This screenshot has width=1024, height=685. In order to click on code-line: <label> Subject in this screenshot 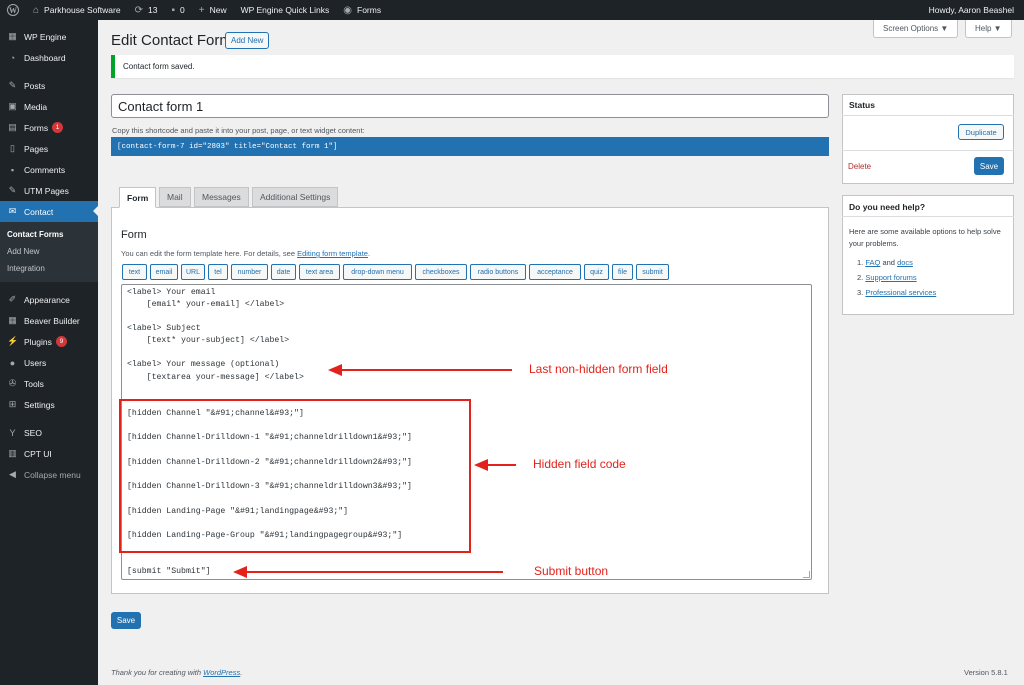, I will do `click(164, 328)`.